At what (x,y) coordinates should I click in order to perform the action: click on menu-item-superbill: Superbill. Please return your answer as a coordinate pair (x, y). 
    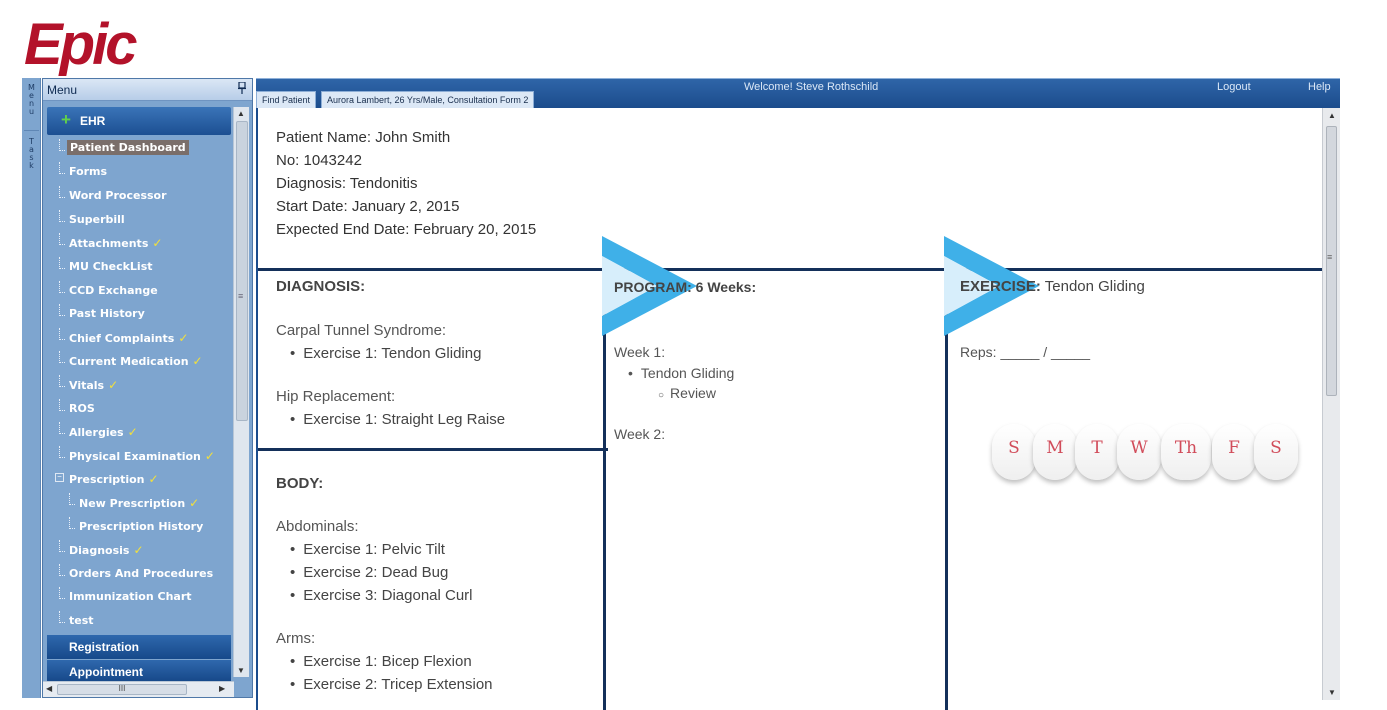
    Looking at the image, I should click on (139, 220).